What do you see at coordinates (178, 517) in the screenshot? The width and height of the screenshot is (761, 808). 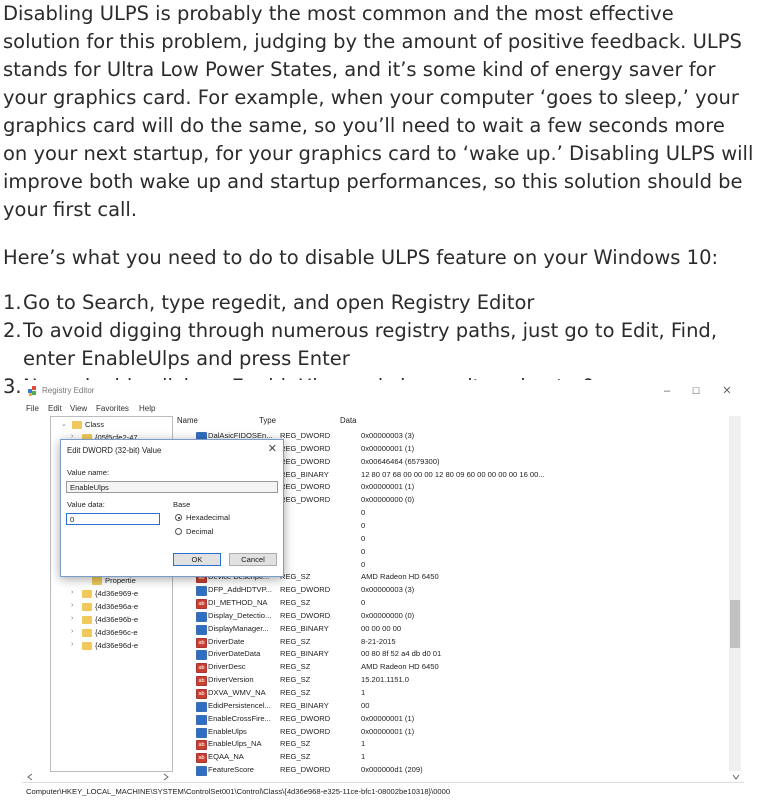 I see `hexadecimal-radio` at bounding box center [178, 517].